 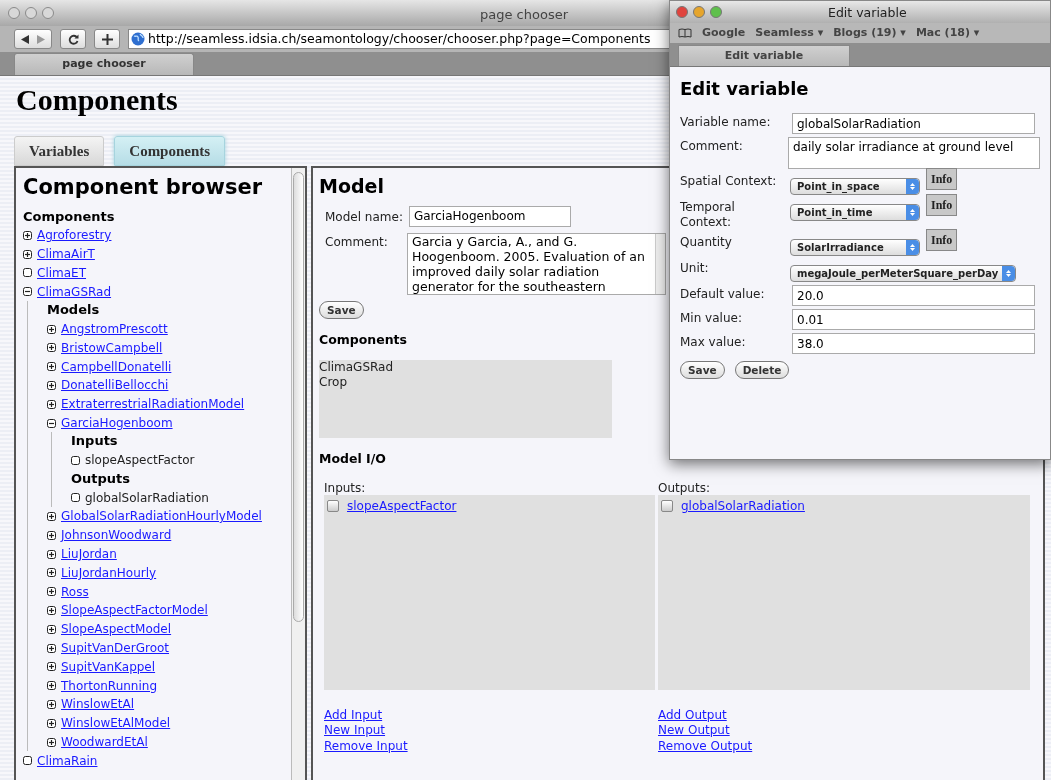 What do you see at coordinates (744, 89) in the screenshot?
I see `dialog-heading: Edit variable` at bounding box center [744, 89].